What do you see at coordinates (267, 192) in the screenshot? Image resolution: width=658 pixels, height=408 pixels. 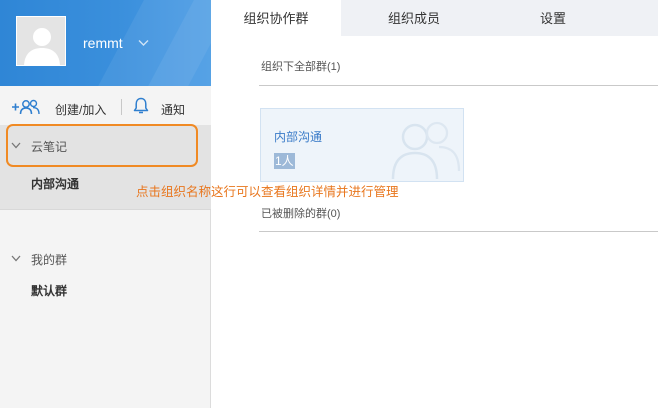 I see `tutorial-annotation: 点击组织名称这行可以查看组织详情并进行管理` at bounding box center [267, 192].